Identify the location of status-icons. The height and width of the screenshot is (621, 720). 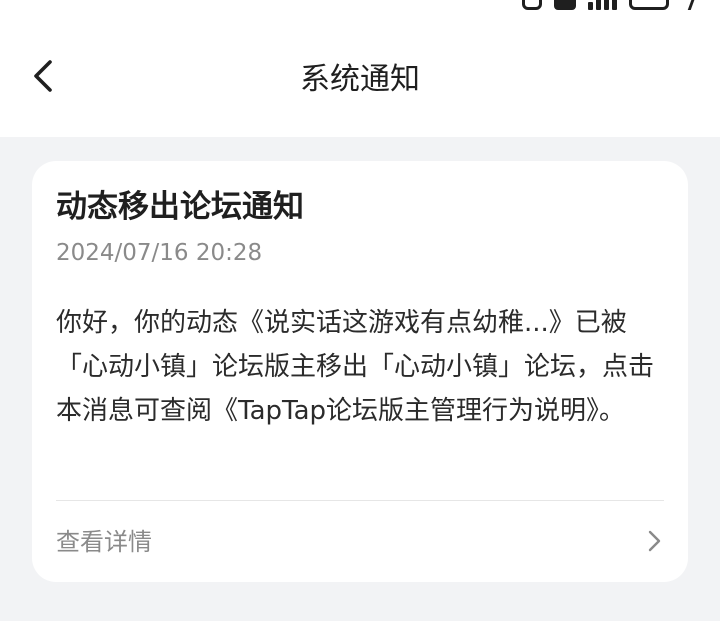
(610, 5).